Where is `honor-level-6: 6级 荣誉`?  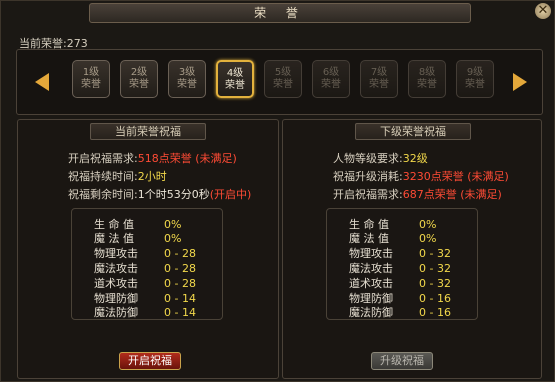
honor-level-6: 6级 荣誉 is located at coordinates (331, 79).